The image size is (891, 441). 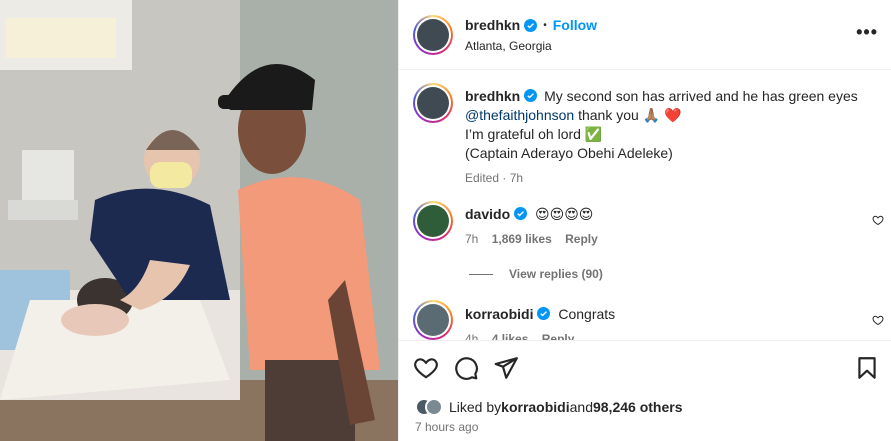 What do you see at coordinates (556, 274) in the screenshot?
I see `view-replies-label: View replies (90)` at bounding box center [556, 274].